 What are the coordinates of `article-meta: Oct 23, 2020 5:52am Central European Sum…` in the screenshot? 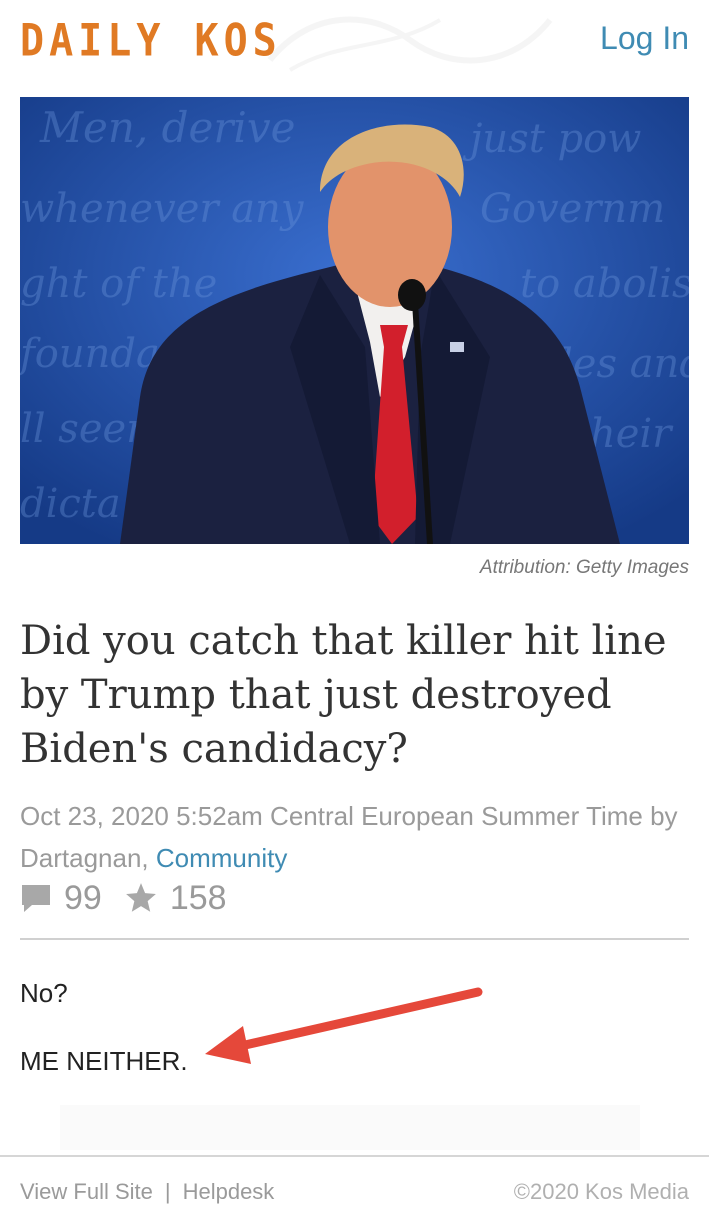 It's located at (354, 837).